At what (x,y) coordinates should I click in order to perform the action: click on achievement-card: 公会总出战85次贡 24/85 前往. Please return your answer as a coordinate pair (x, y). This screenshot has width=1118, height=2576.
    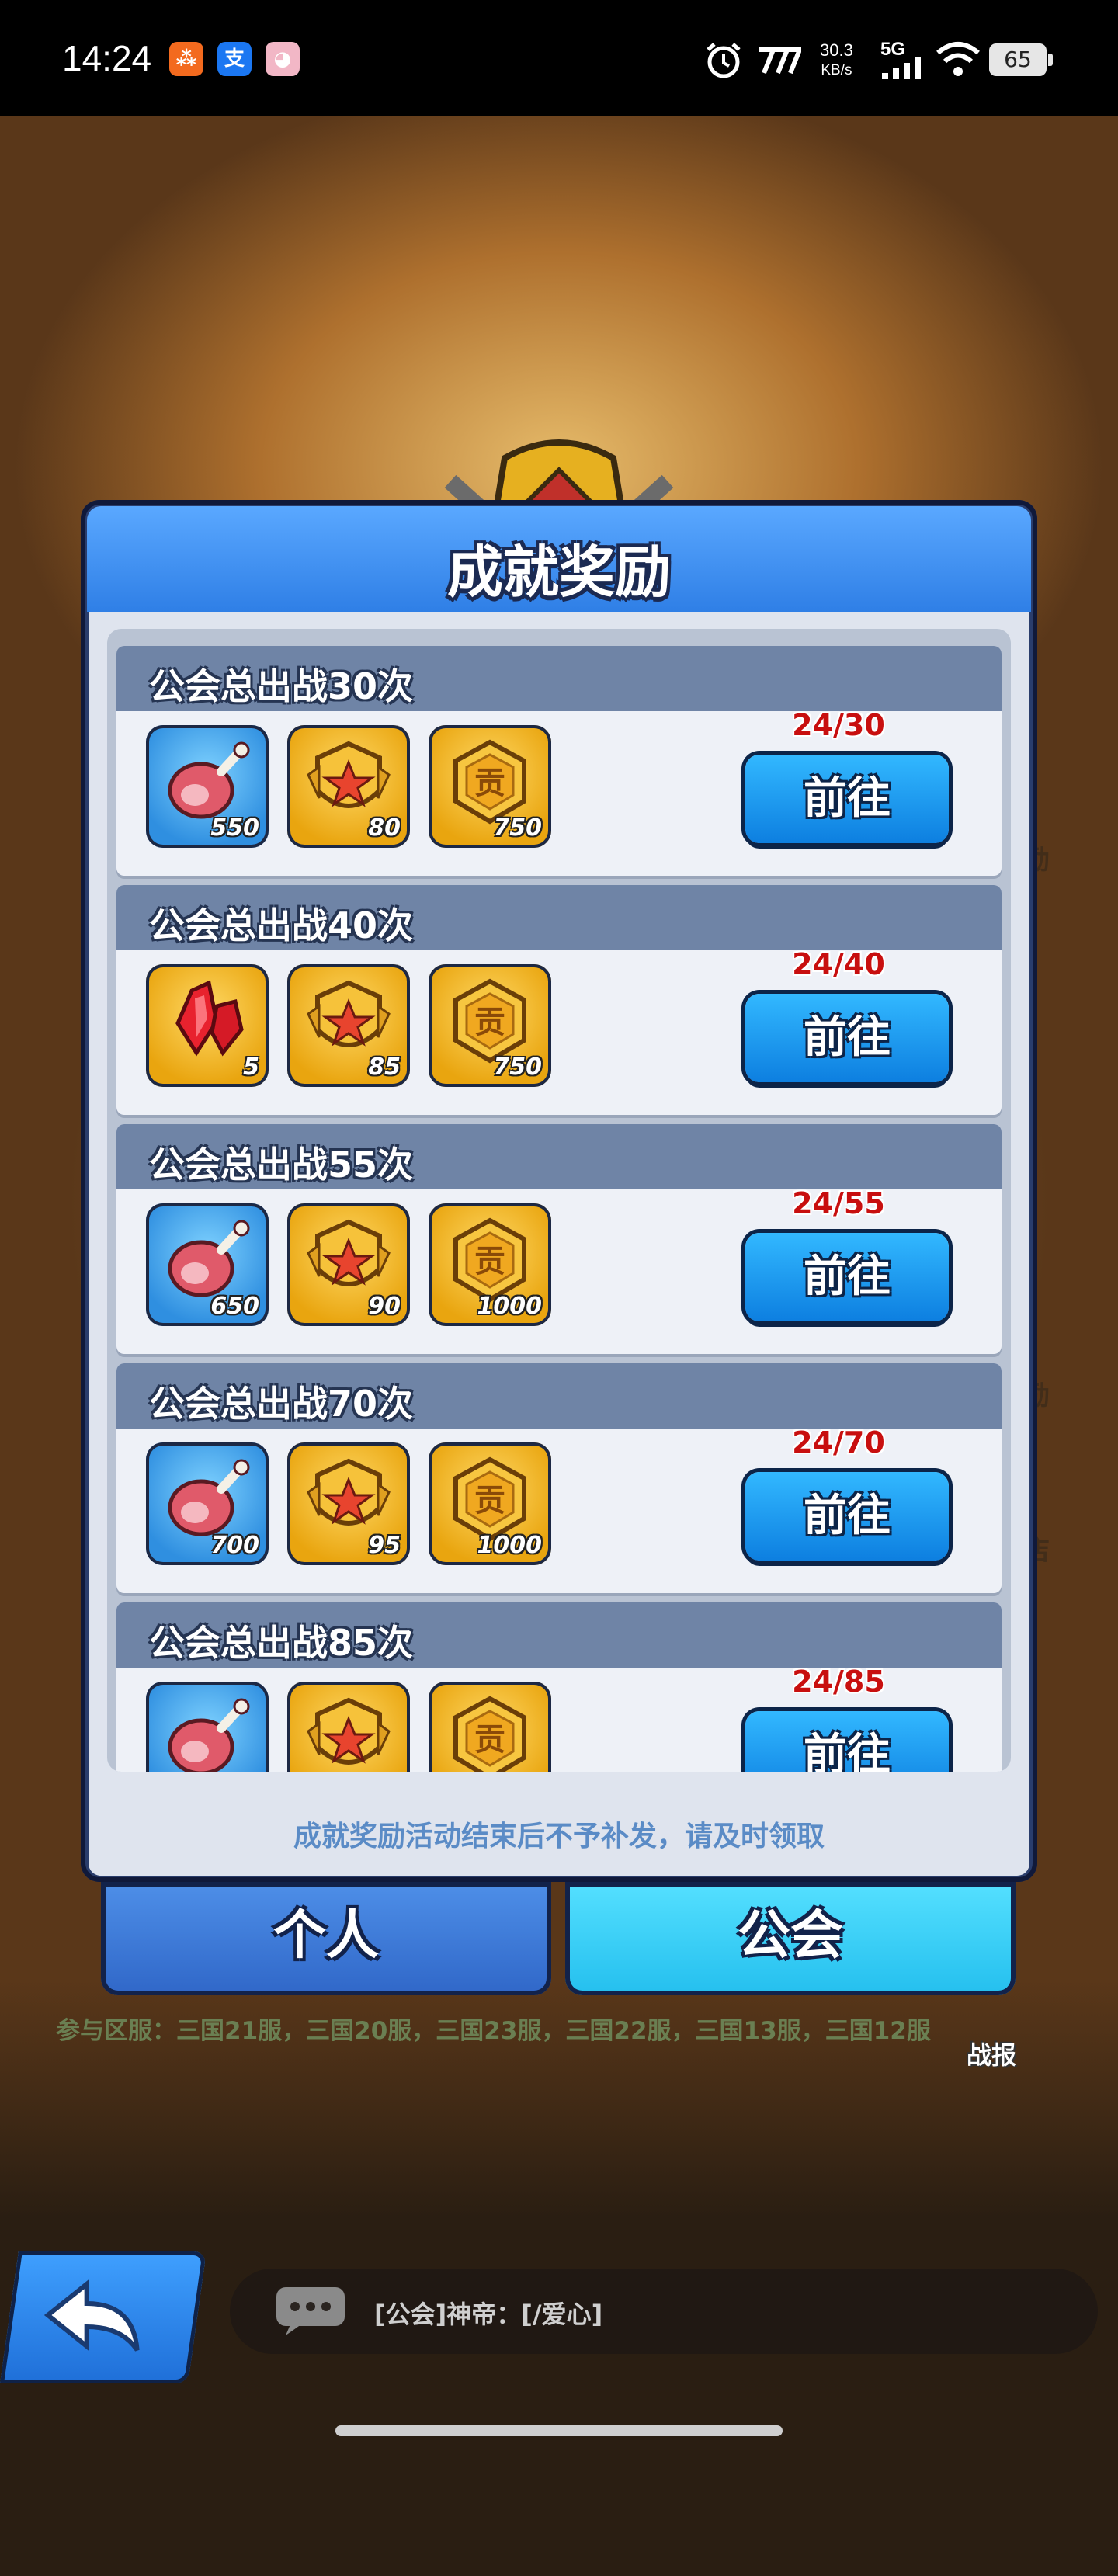
    Looking at the image, I should click on (559, 1687).